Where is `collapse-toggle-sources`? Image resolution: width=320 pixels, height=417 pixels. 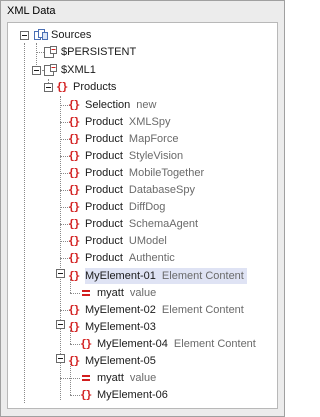 collapse-toggle-sources is located at coordinates (24, 35).